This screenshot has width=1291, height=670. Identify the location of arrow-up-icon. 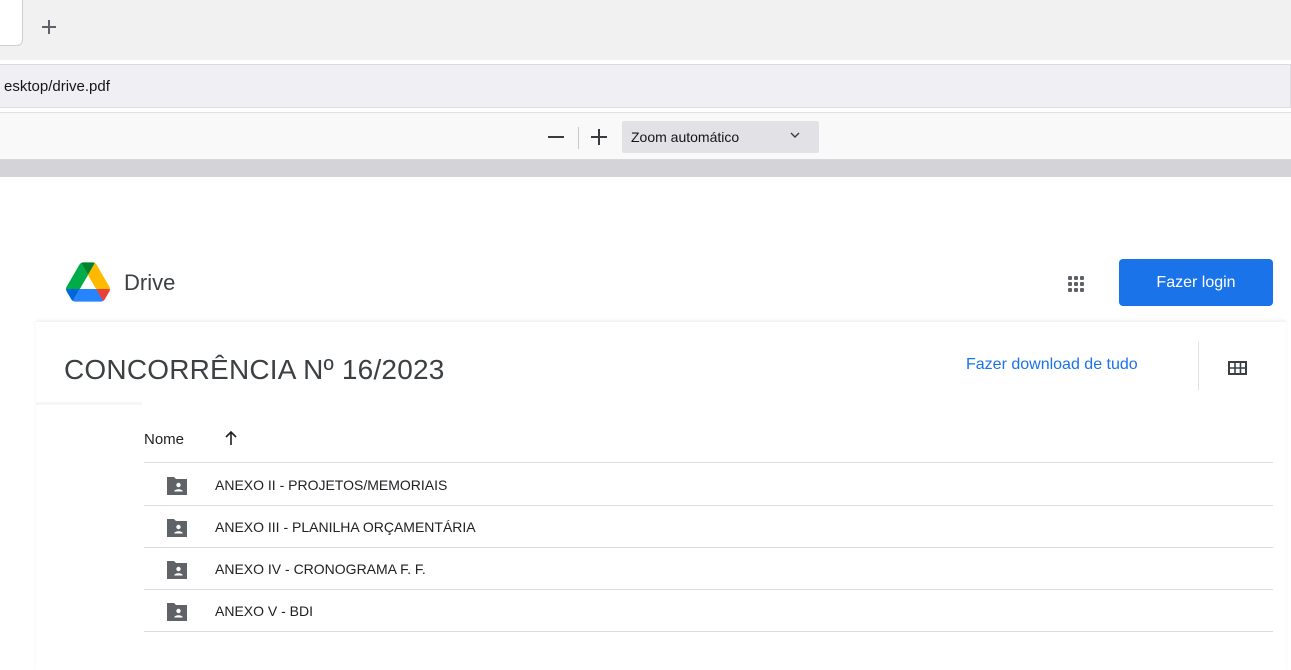
(231, 438).